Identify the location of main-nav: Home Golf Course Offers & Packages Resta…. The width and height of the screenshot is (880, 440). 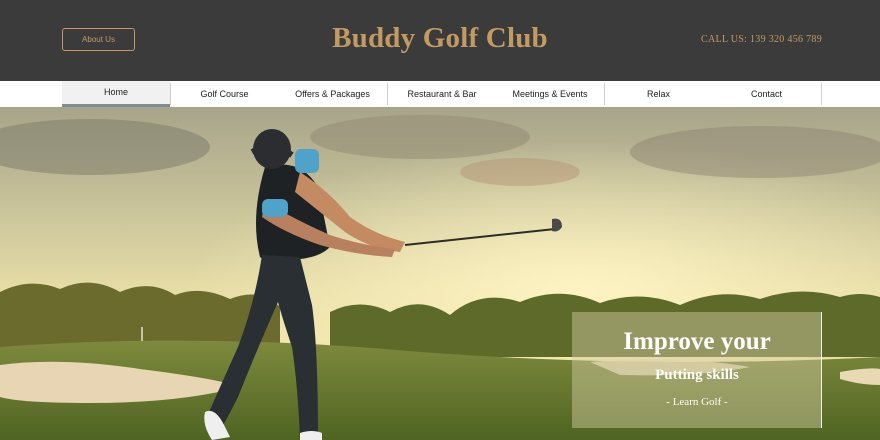
(440, 94).